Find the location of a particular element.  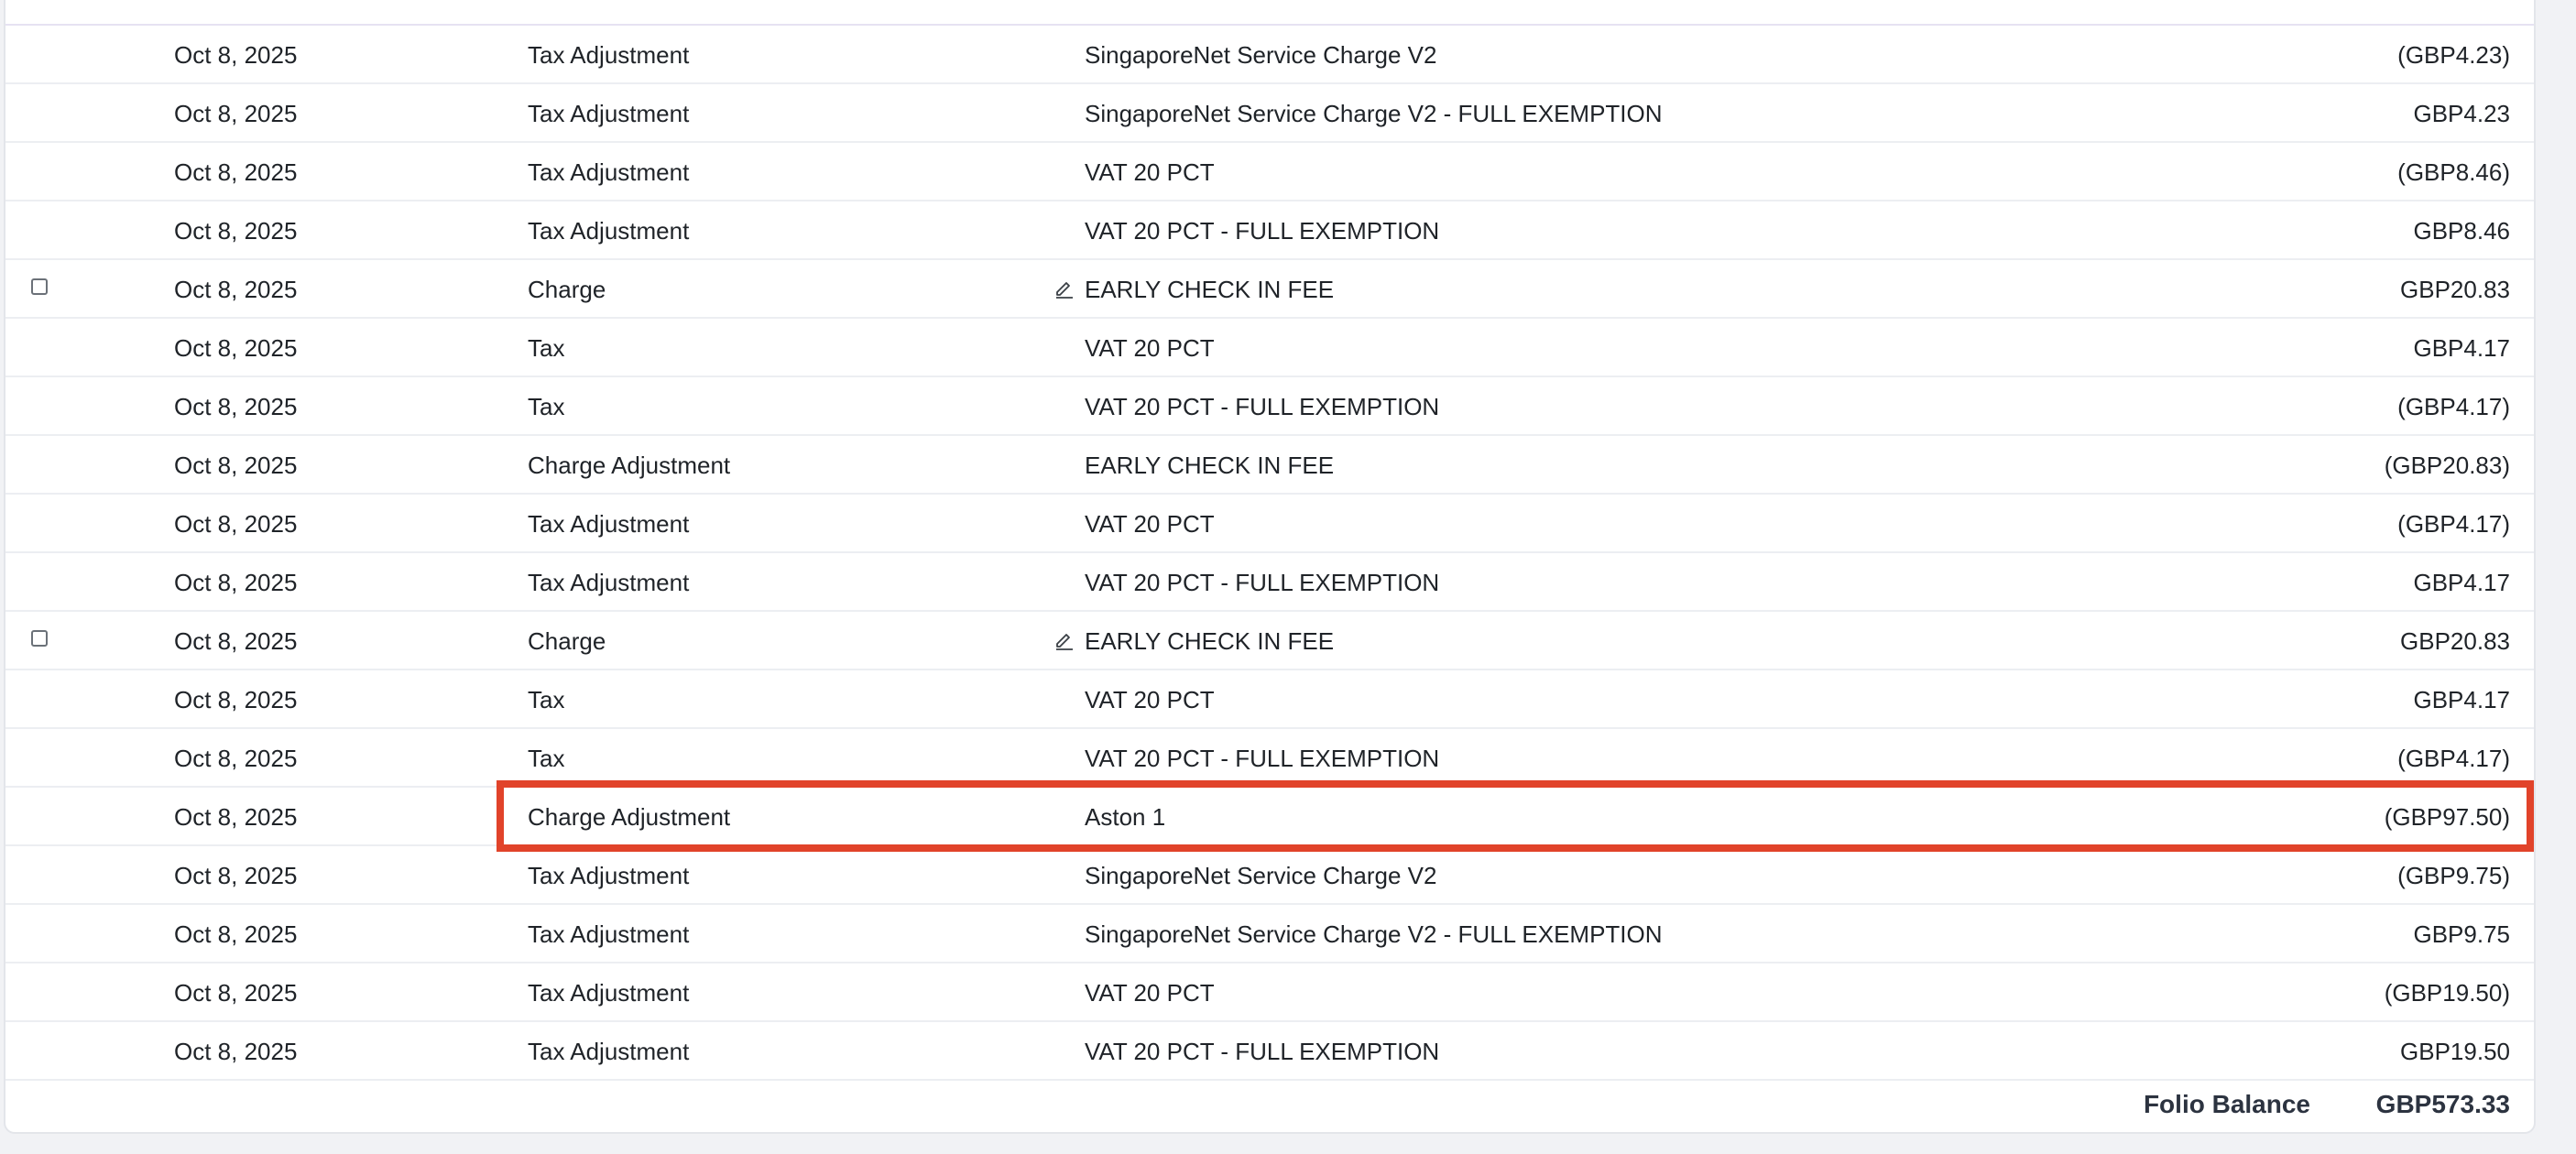

row-description: Aston 1 is located at coordinates (1126, 817).